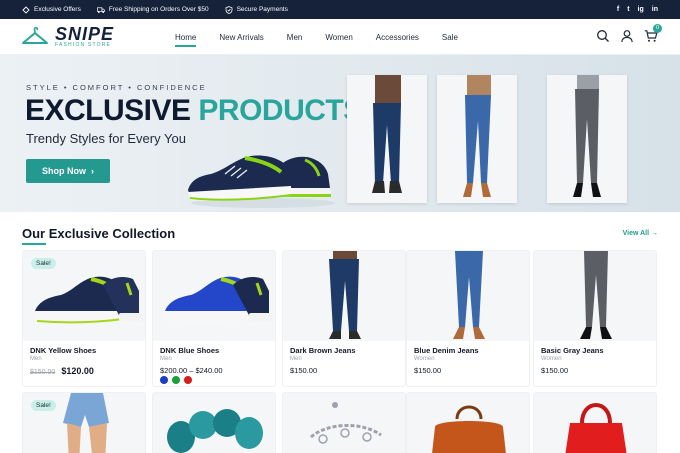 The width and height of the screenshot is (680, 453). Describe the element at coordinates (280, 110) in the screenshot. I see `hero-title-part2: PRODUCTS` at that location.